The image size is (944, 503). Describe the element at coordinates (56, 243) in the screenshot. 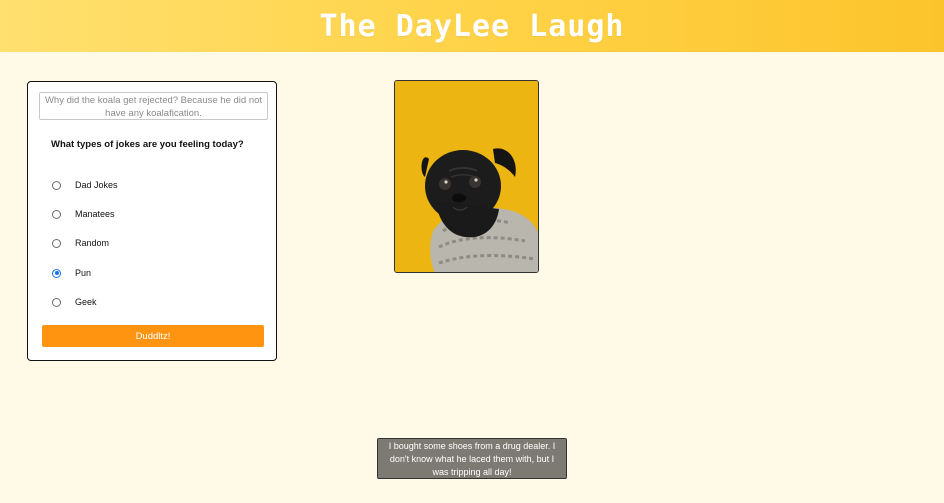

I see `radio-random` at that location.